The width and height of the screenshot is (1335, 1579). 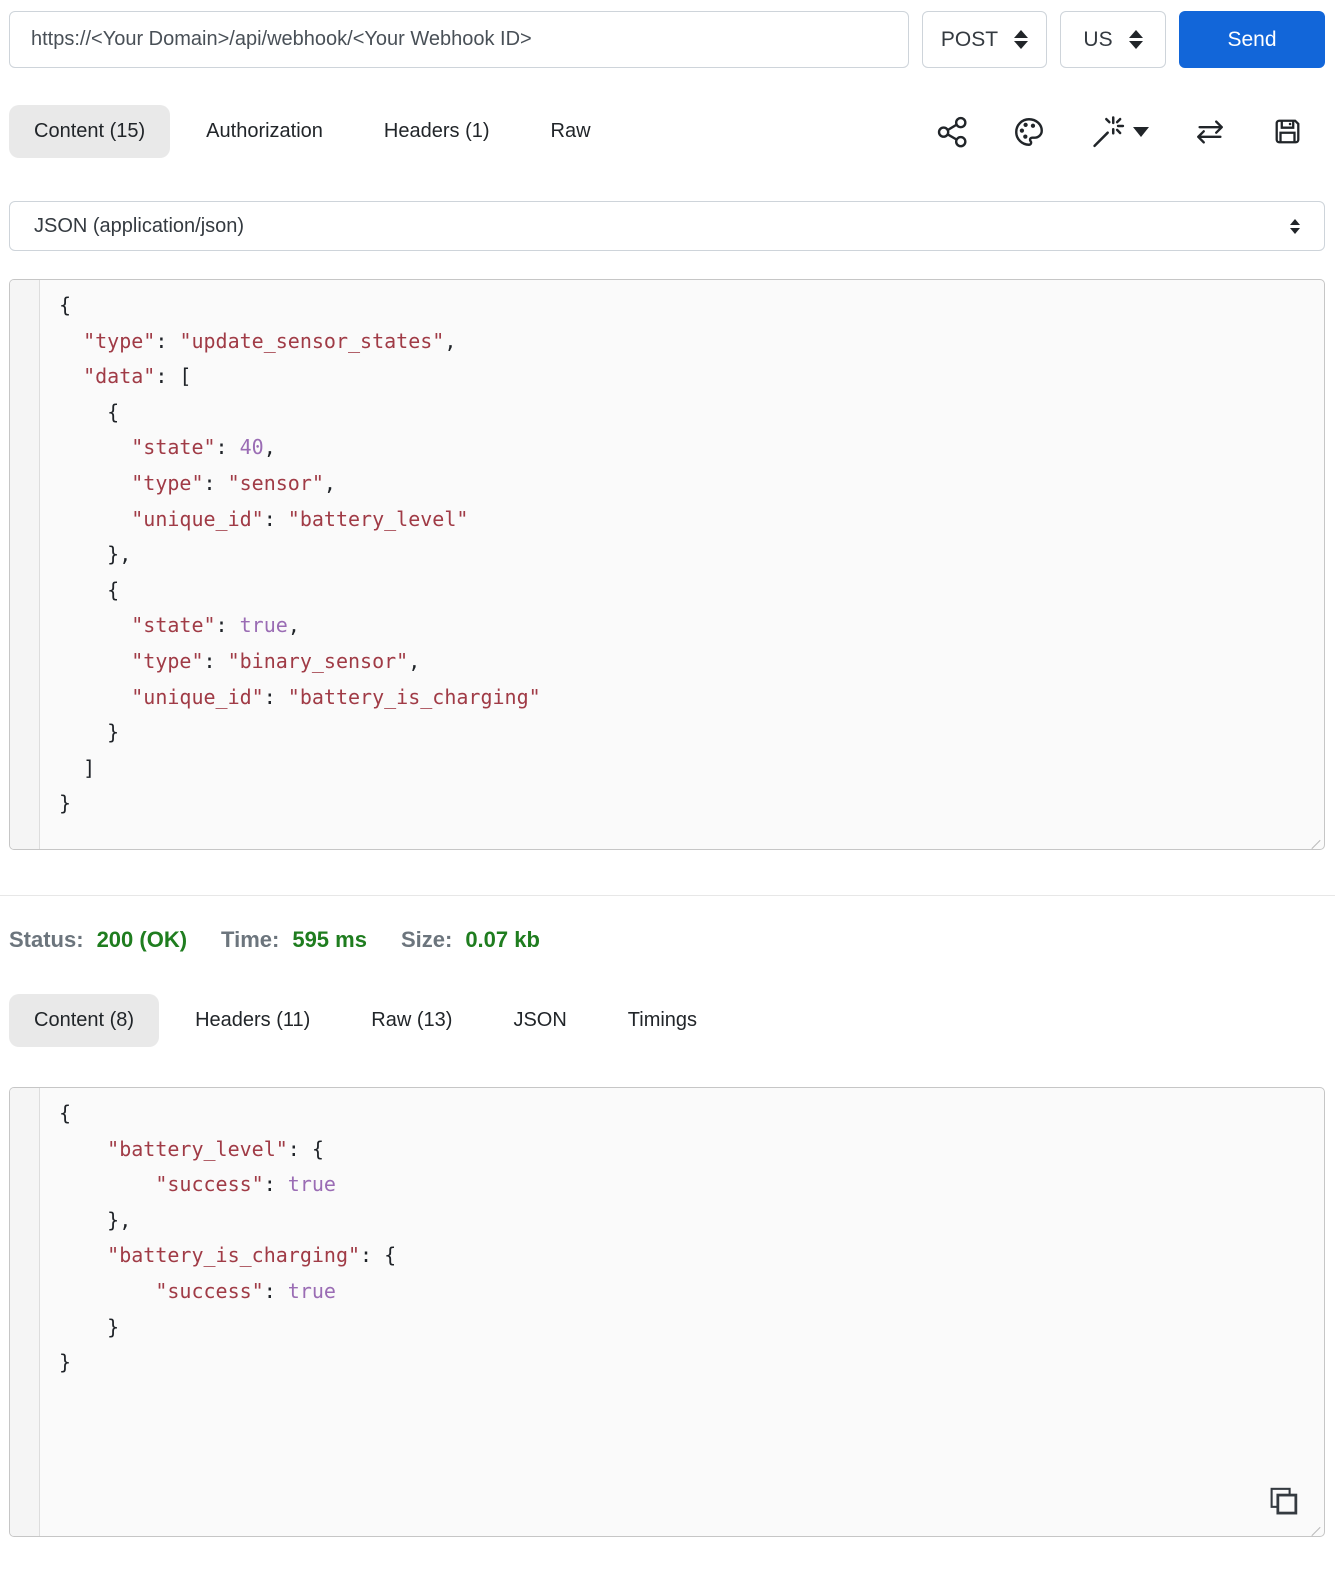 I want to click on request-tabs: Content (15) Authorization Headers (1) Raw, so click(x=318, y=131).